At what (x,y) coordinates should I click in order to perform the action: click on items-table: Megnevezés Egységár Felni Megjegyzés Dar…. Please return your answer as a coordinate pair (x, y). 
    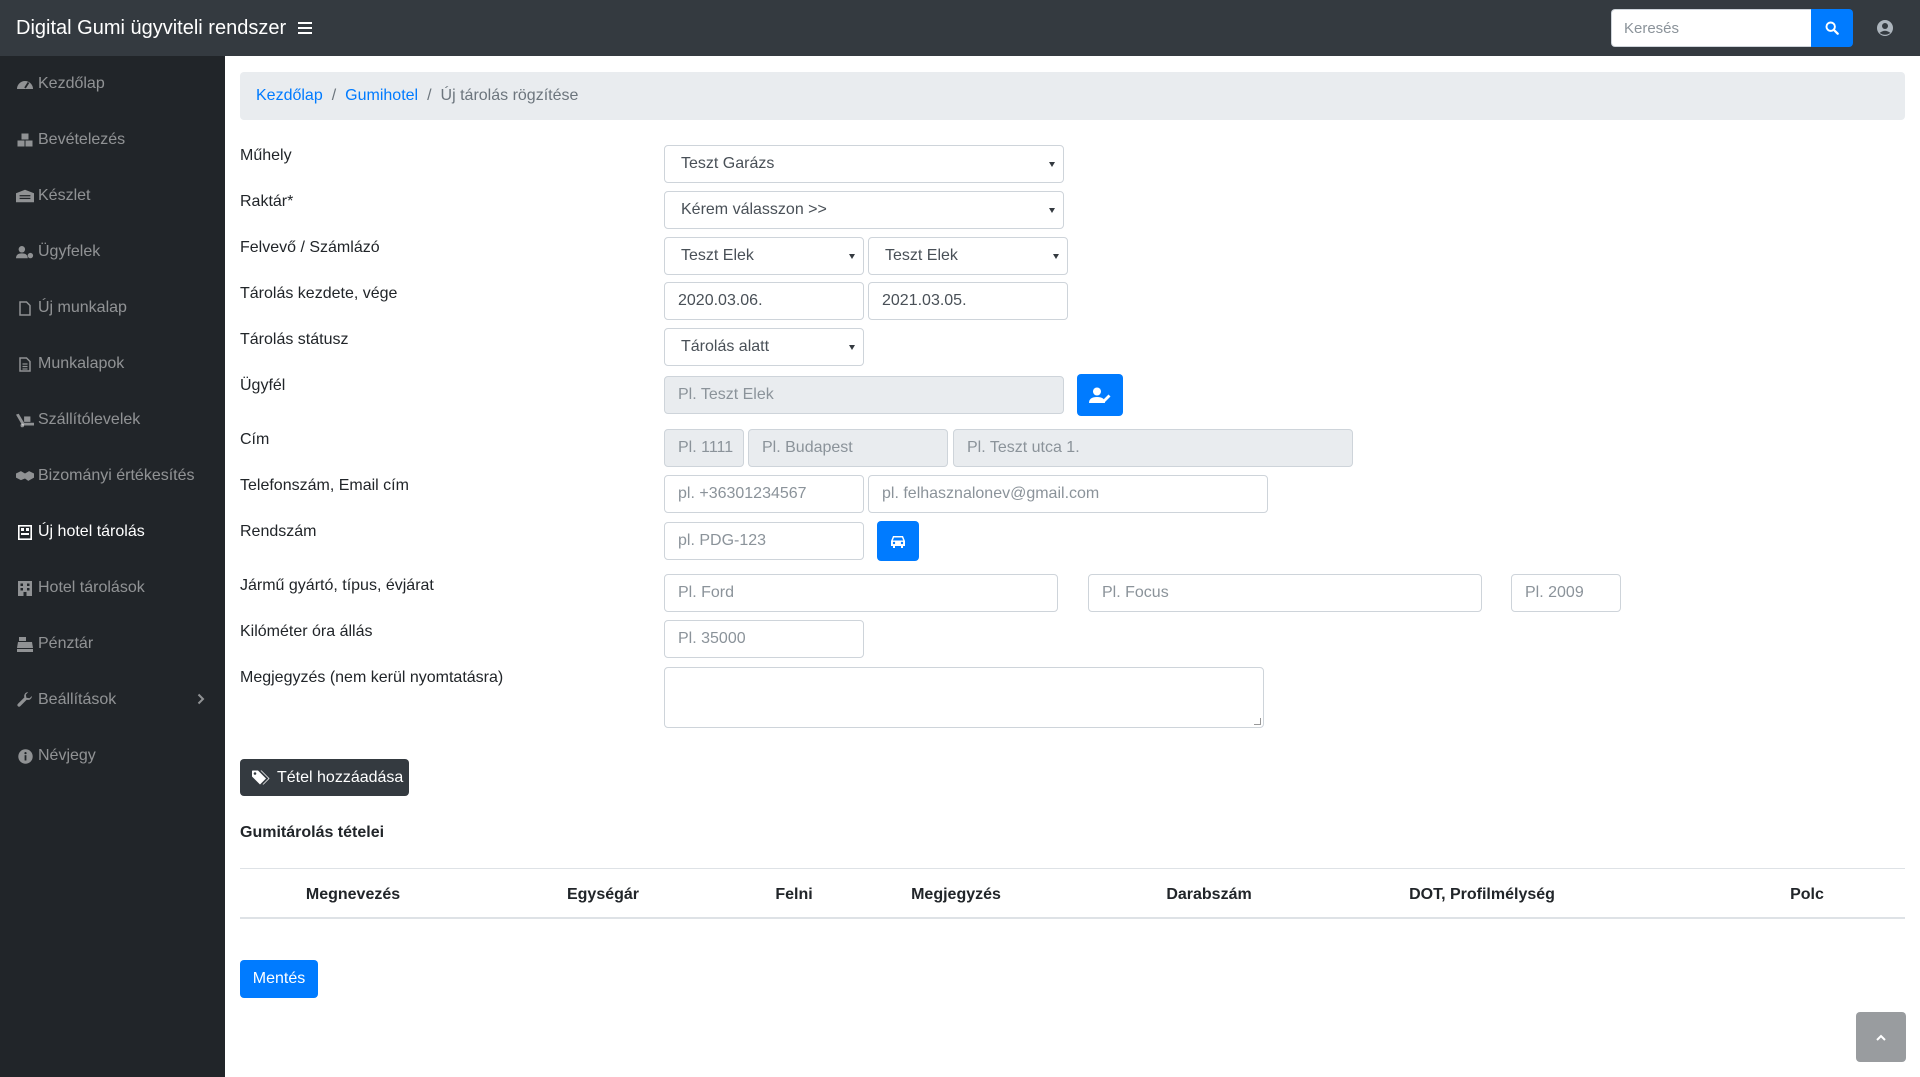
    Looking at the image, I should click on (1072, 893).